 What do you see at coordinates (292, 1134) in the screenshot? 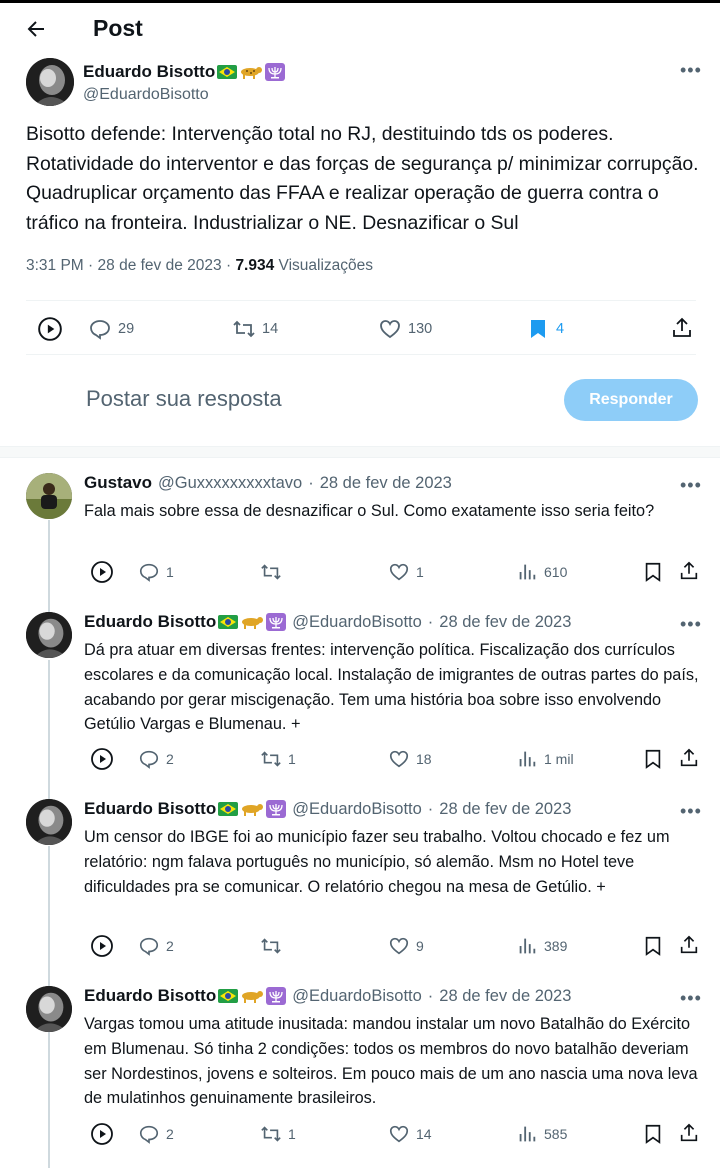
I see `repost-count: 1` at bounding box center [292, 1134].